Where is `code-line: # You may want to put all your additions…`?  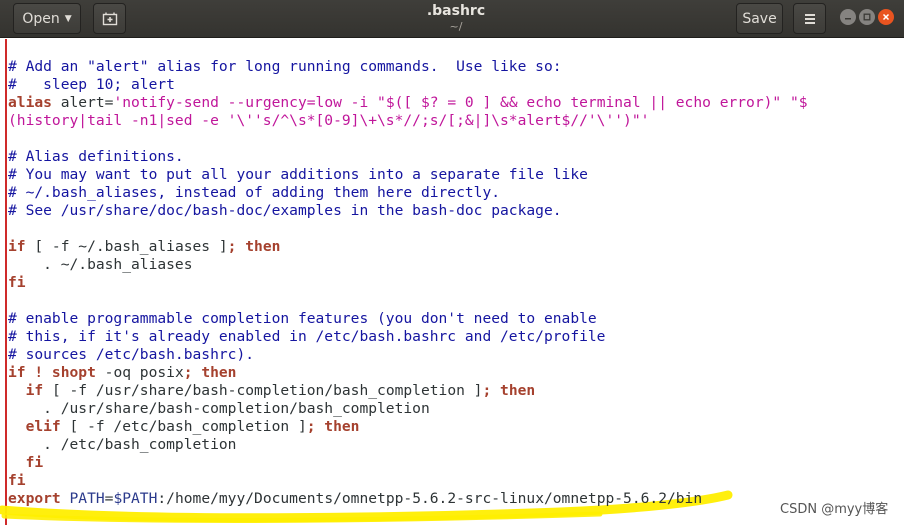
code-line: # You may want to put all your additions… is located at coordinates (408, 175).